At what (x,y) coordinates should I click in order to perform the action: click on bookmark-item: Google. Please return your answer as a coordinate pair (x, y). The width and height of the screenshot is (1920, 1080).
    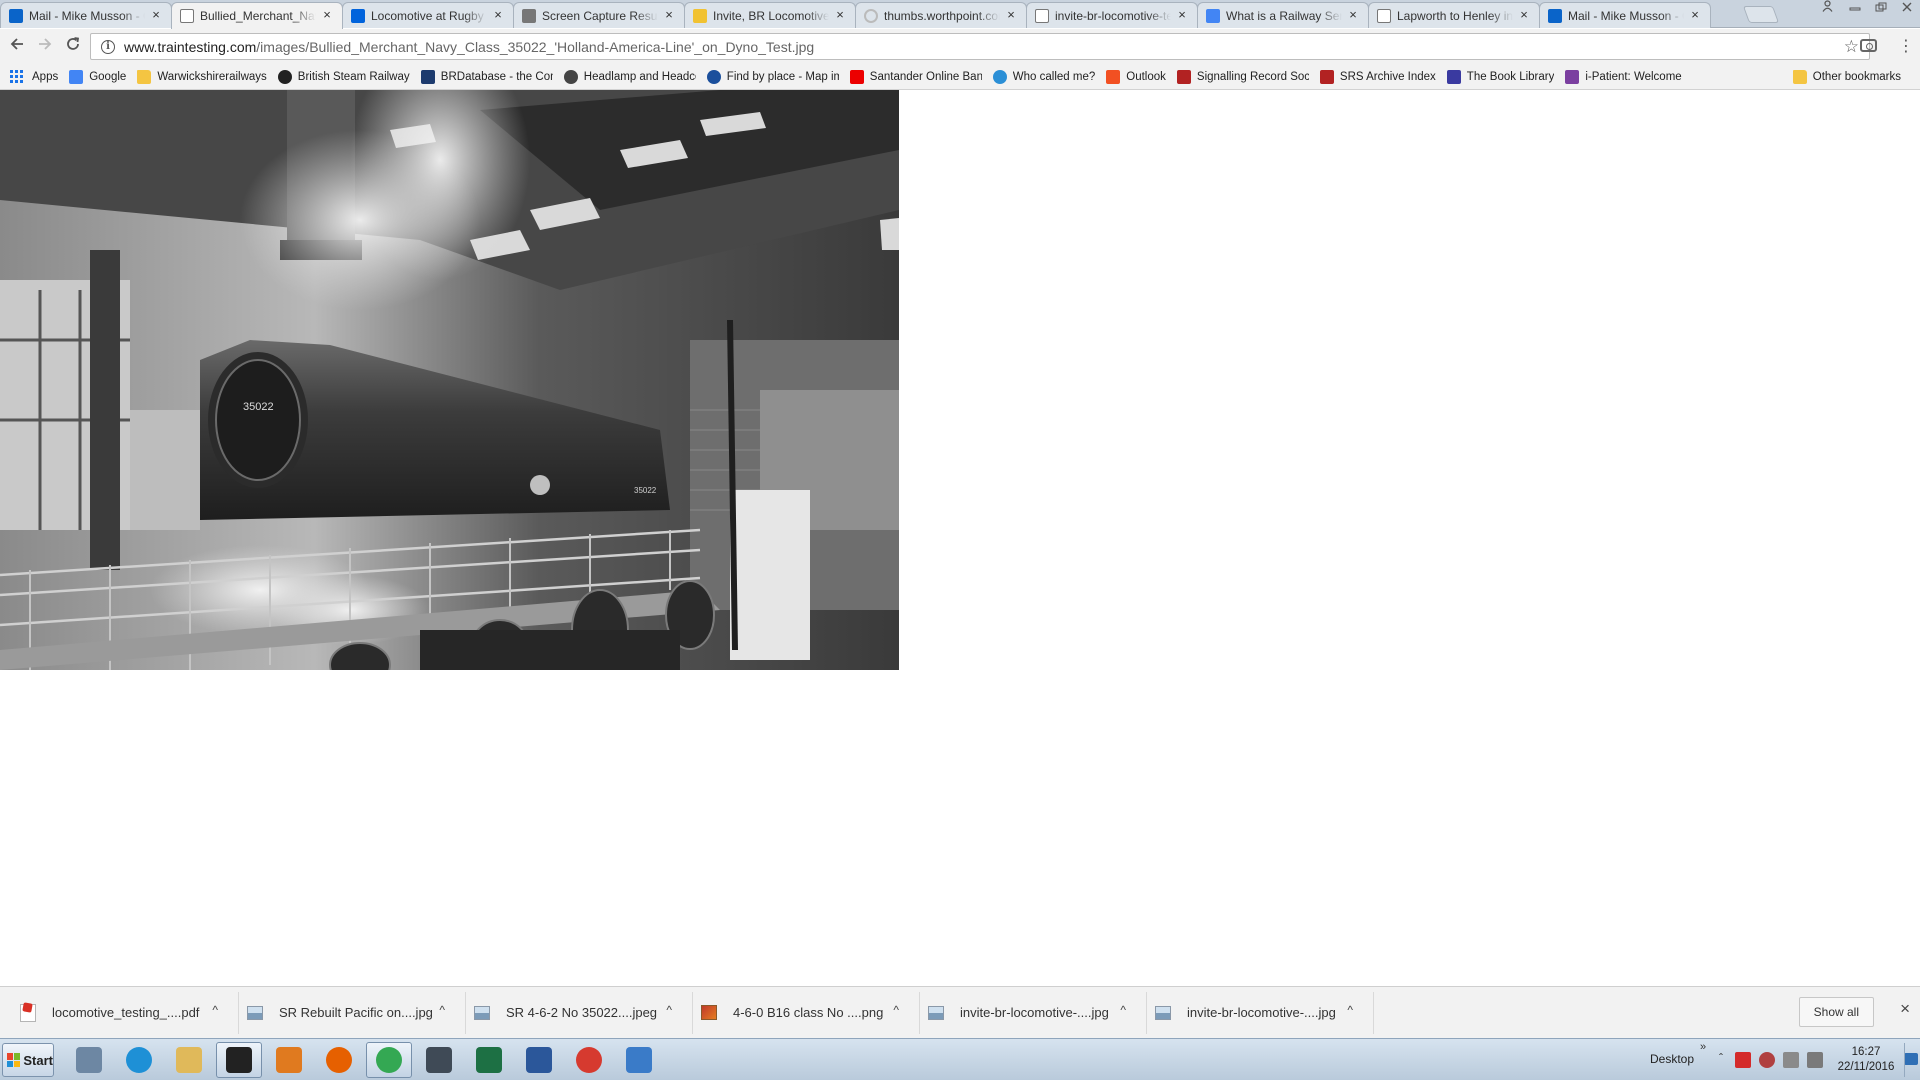
    Looking at the image, I should click on (100, 77).